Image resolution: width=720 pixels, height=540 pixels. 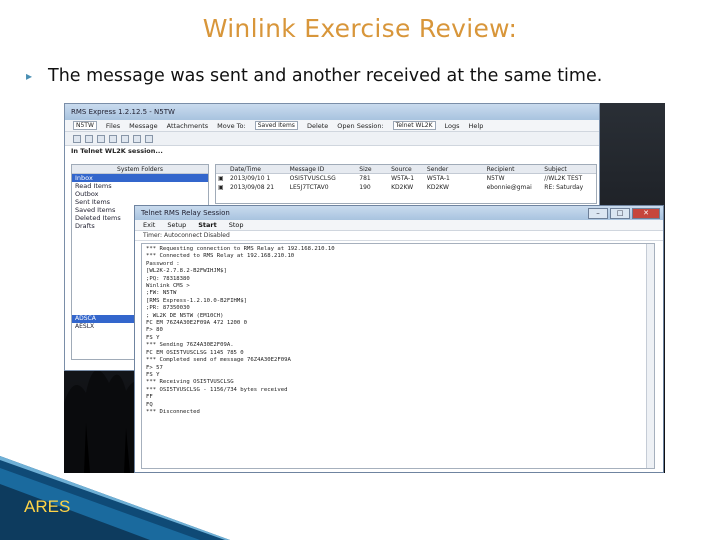 What do you see at coordinates (123, 112) in the screenshot?
I see `main-window-title: RMS Express 1.2.12.5 - N5TW` at bounding box center [123, 112].